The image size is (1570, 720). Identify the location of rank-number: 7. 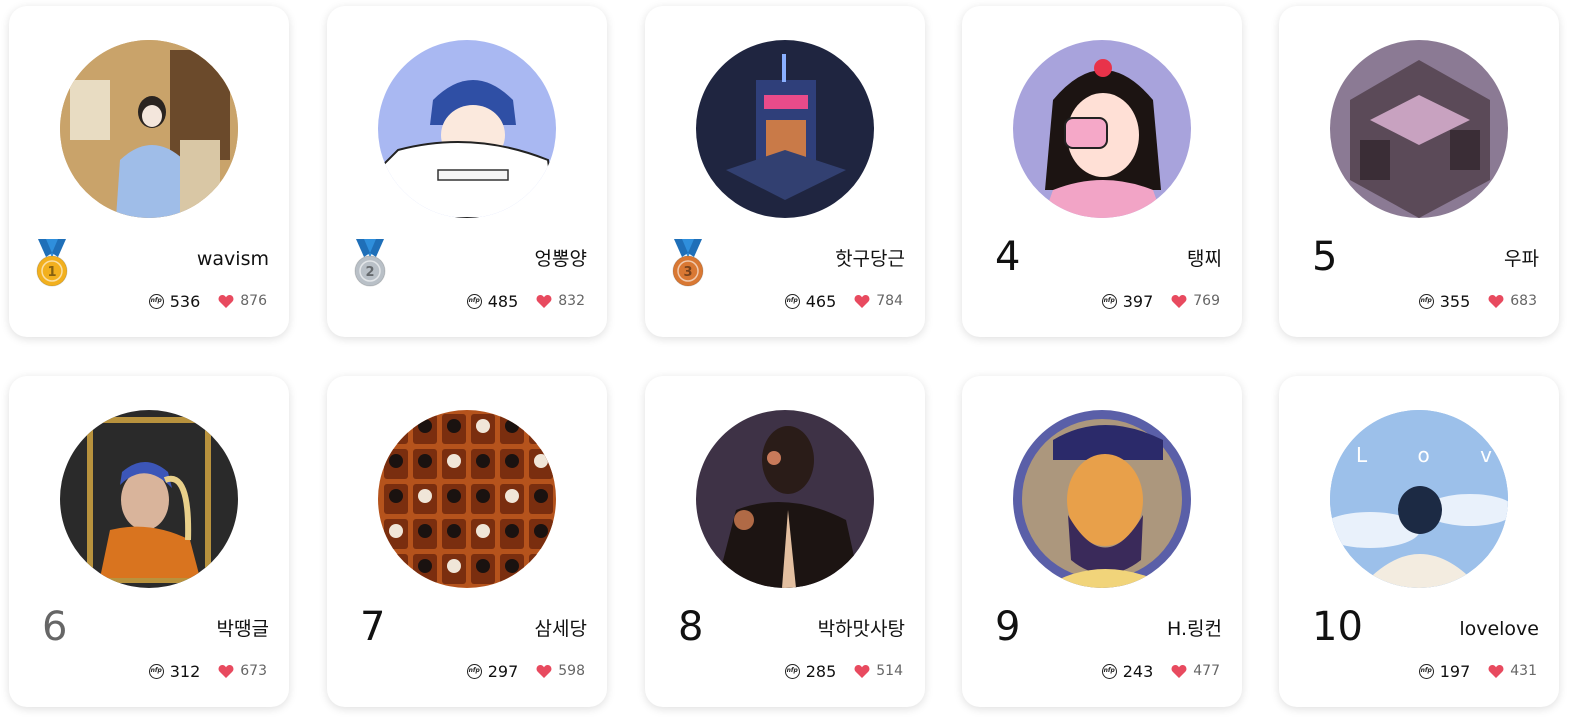
(373, 627).